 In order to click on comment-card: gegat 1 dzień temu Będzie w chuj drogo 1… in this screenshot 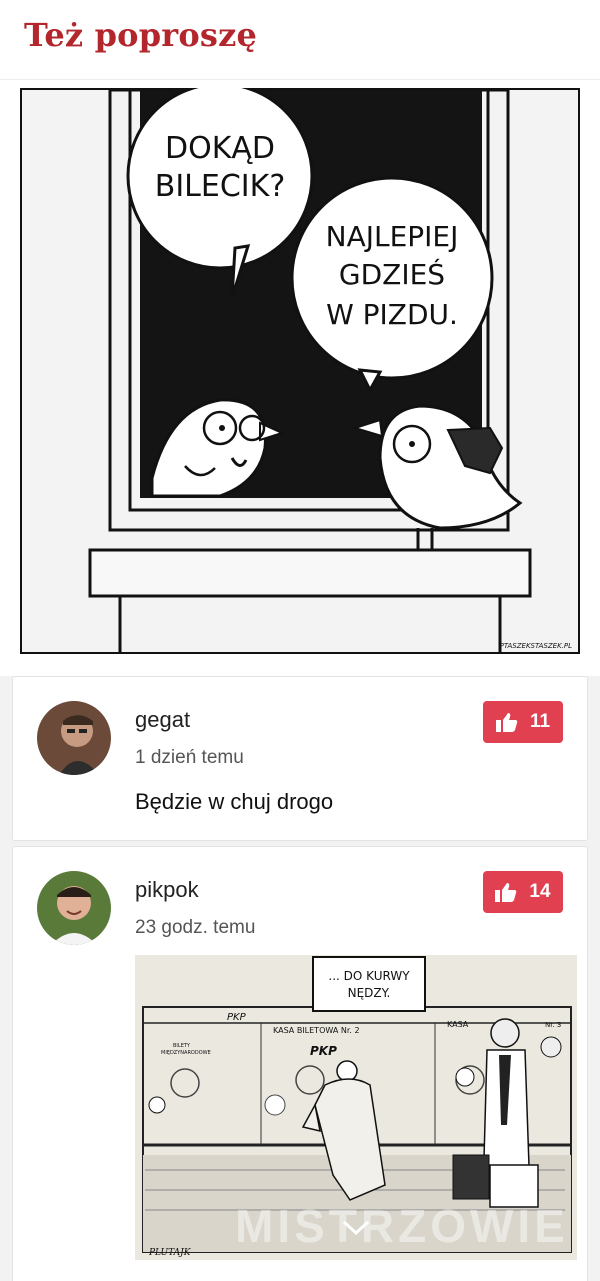, I will do `click(300, 758)`.